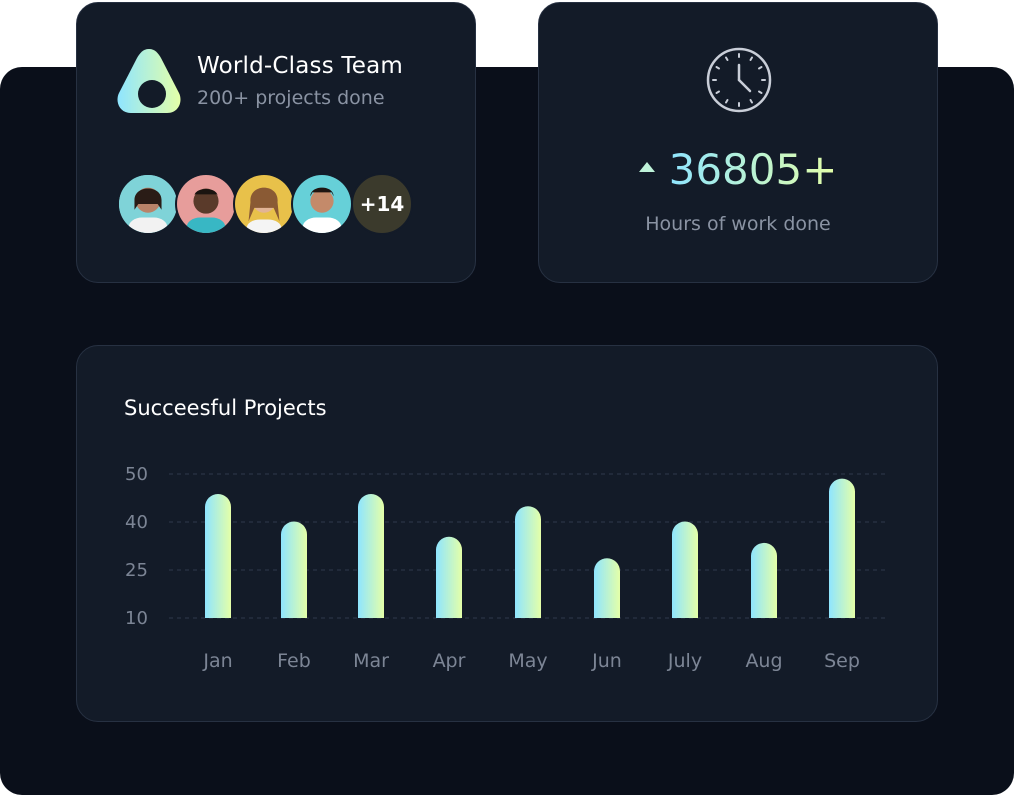 The image size is (1014, 795). Describe the element at coordinates (276, 142) in the screenshot. I see `team-card: World-Class Team 200+ projects done +14` at that location.